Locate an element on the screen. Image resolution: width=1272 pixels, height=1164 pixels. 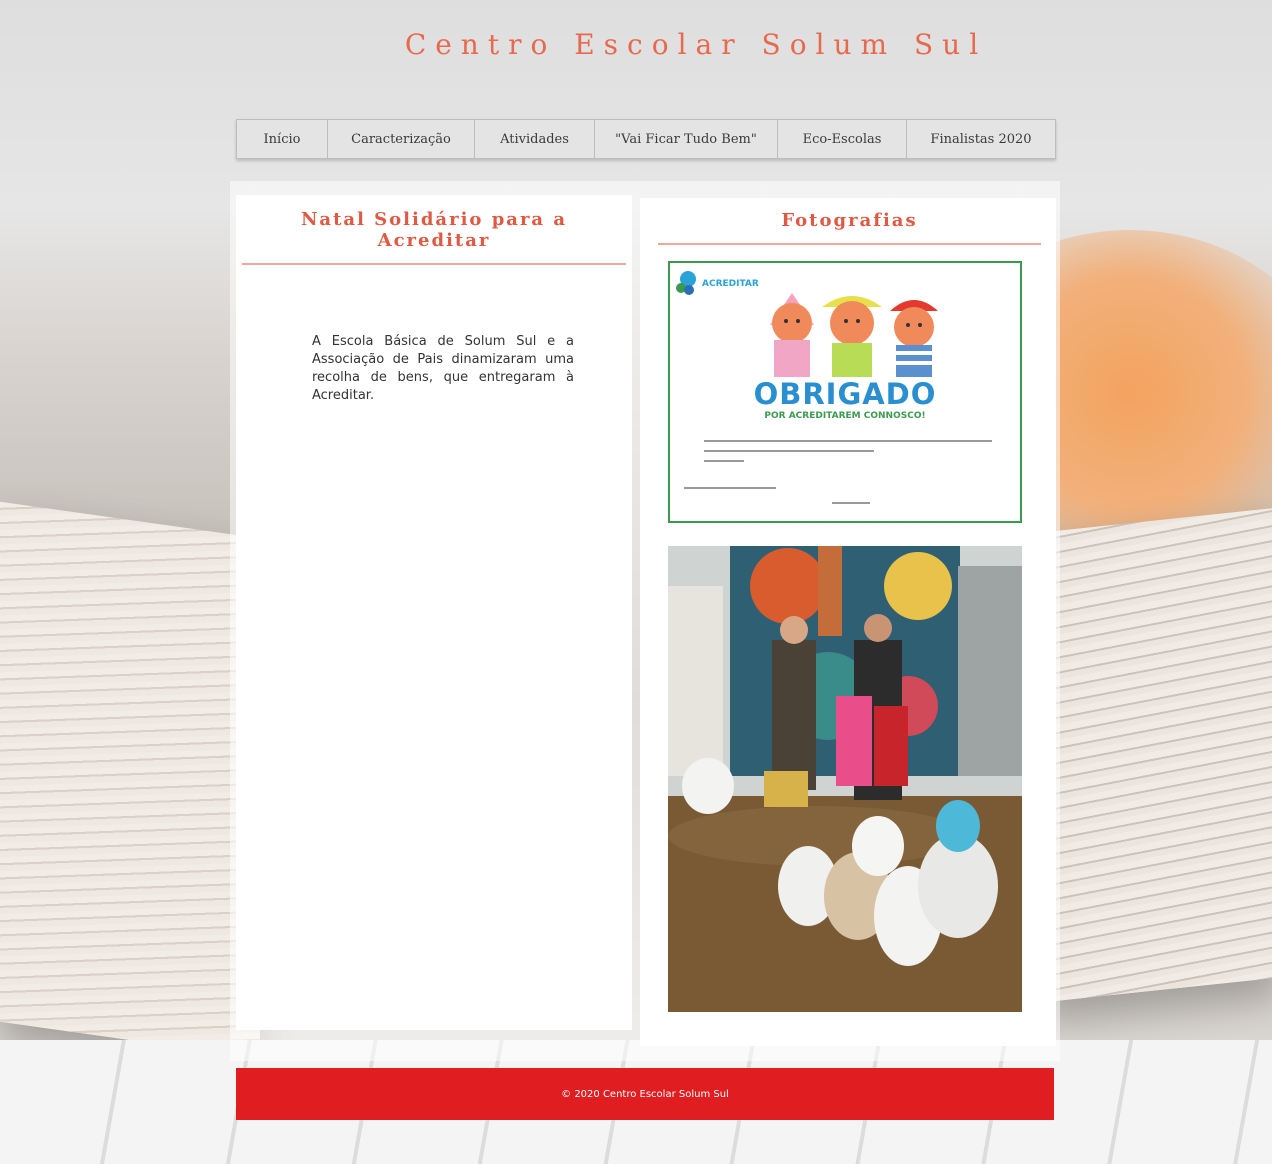
donation-photo-scene is located at coordinates (845, 779).